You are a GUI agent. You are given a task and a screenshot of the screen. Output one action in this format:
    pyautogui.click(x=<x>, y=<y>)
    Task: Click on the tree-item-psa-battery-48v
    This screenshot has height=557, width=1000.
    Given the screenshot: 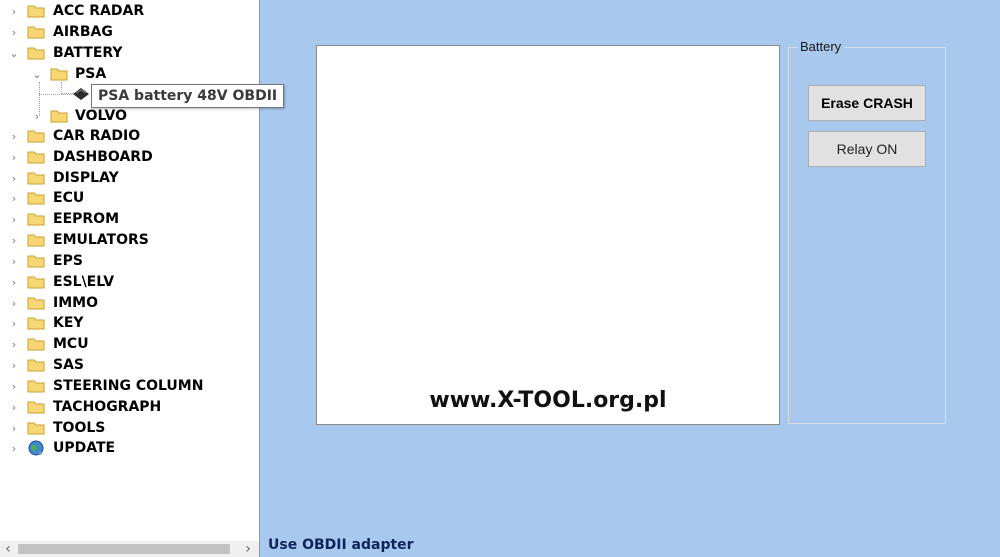 What is the action you would take?
    pyautogui.click(x=81, y=94)
    